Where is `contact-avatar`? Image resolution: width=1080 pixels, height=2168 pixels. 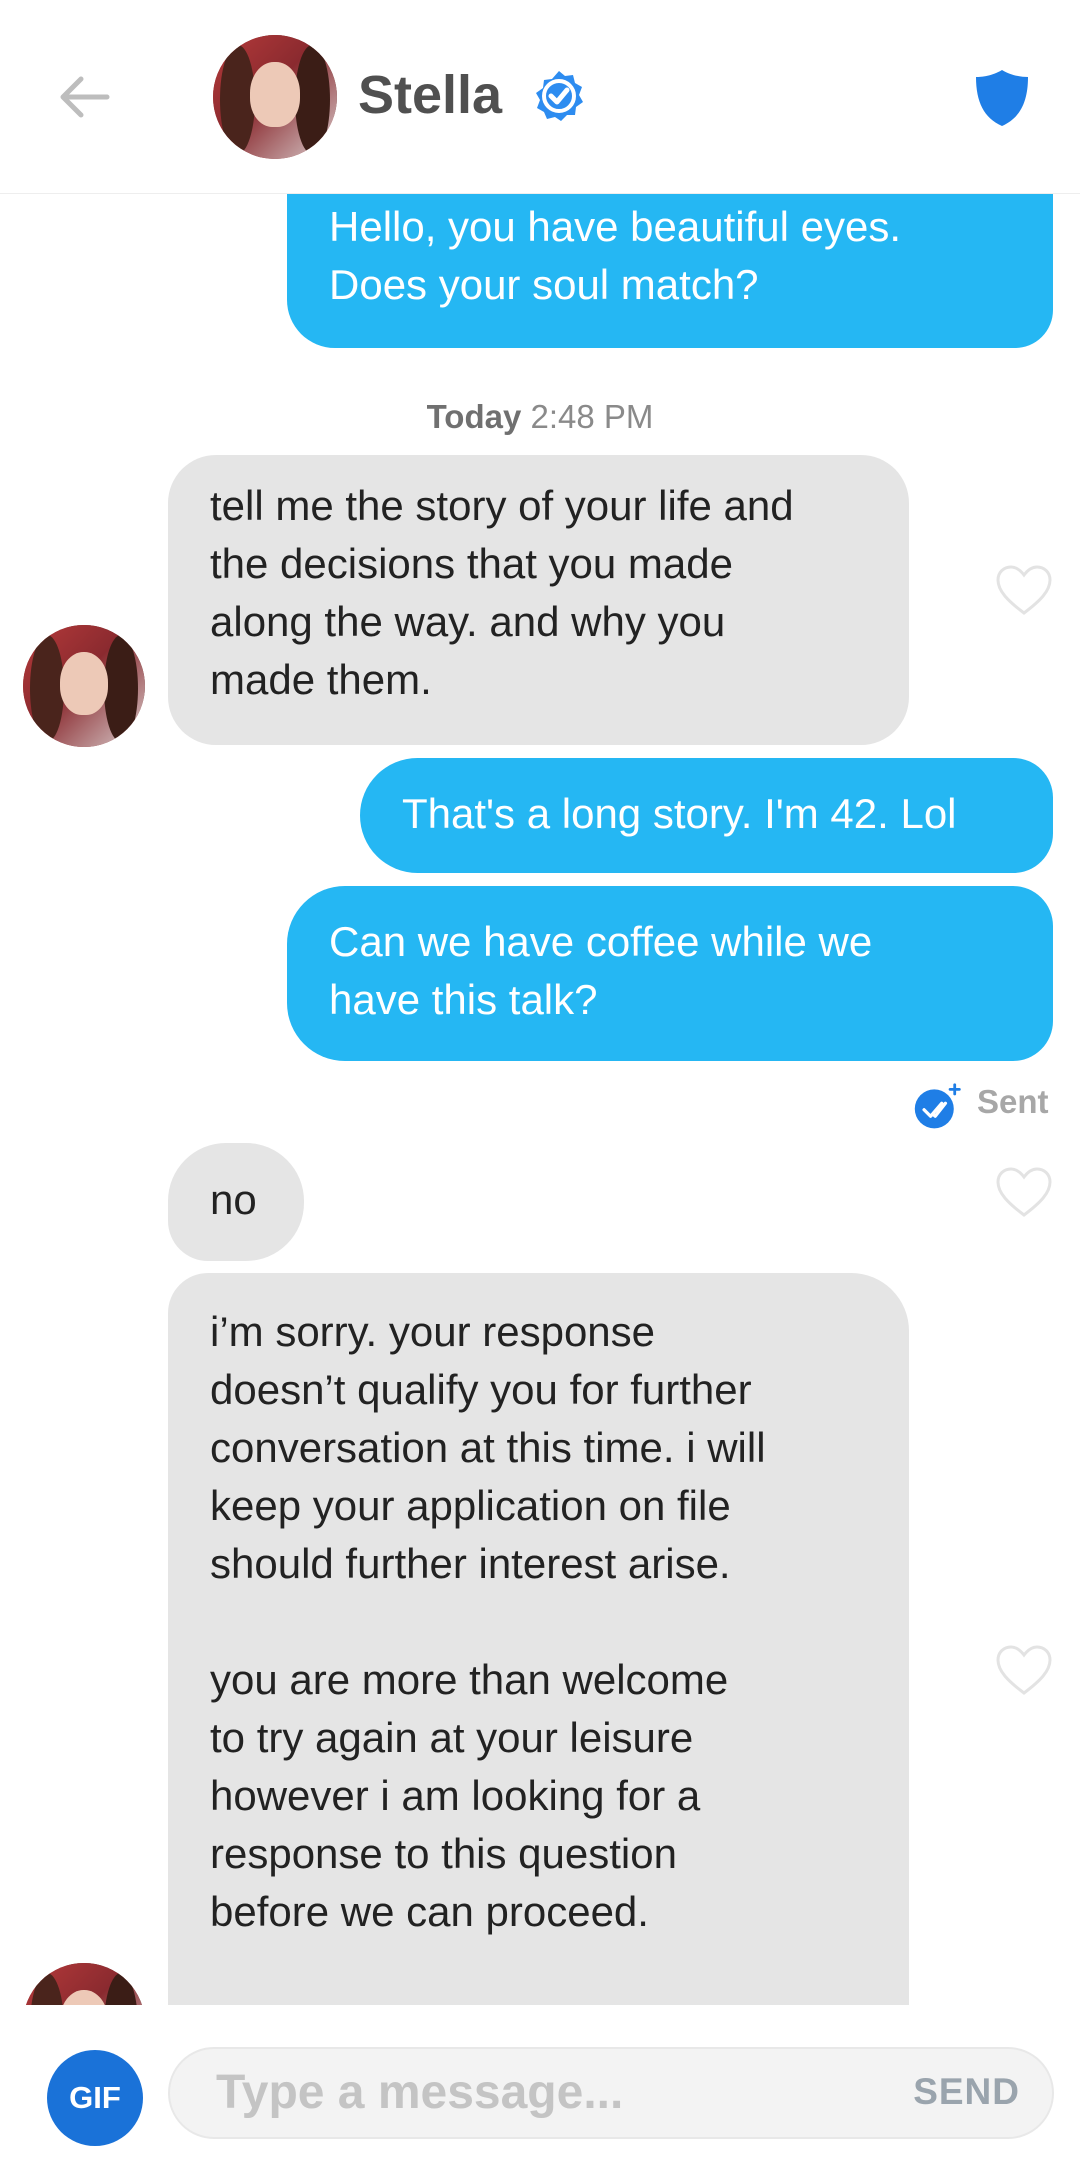 contact-avatar is located at coordinates (275, 97).